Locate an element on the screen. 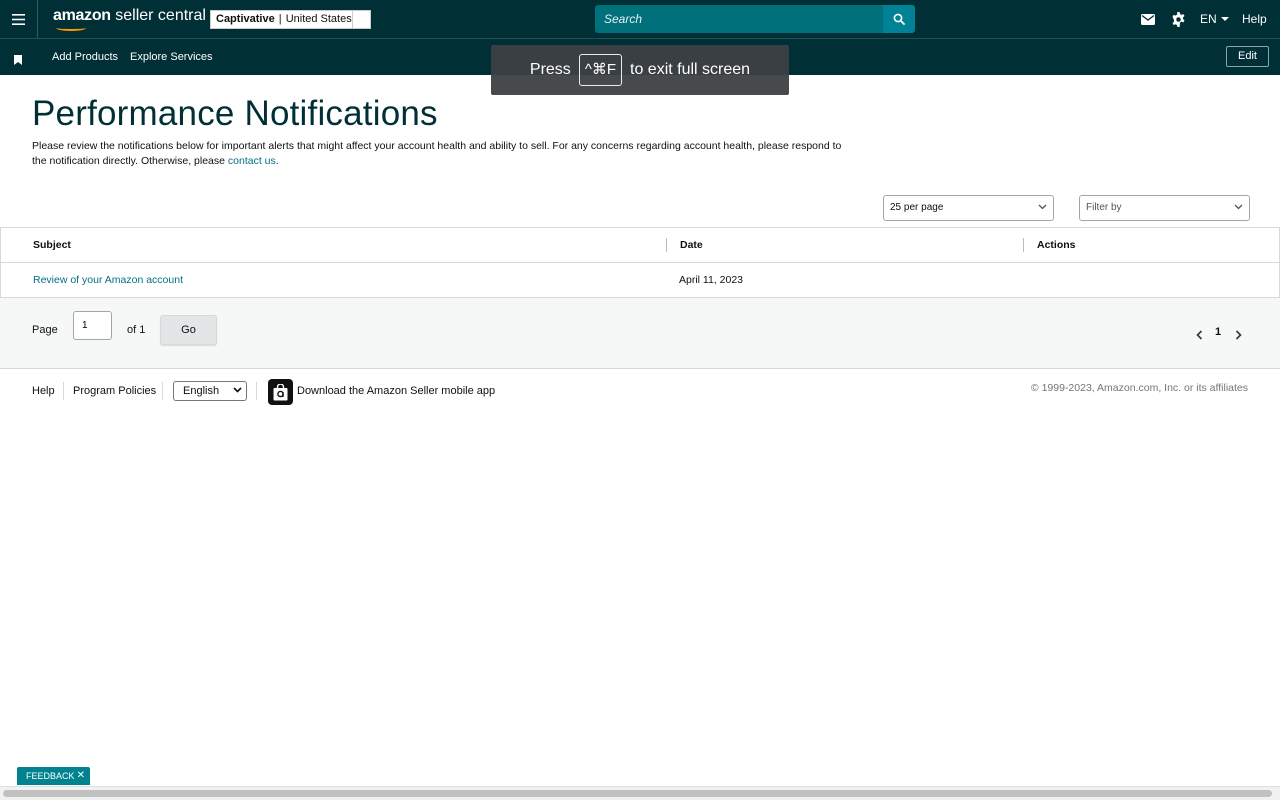 The height and width of the screenshot is (800, 1280). menu-icon is located at coordinates (18, 19).